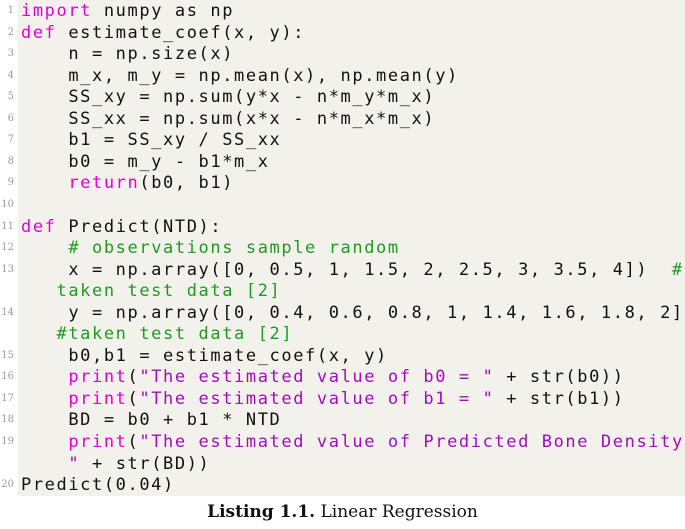  I want to click on comment-token: # observations sample random, so click(234, 248).